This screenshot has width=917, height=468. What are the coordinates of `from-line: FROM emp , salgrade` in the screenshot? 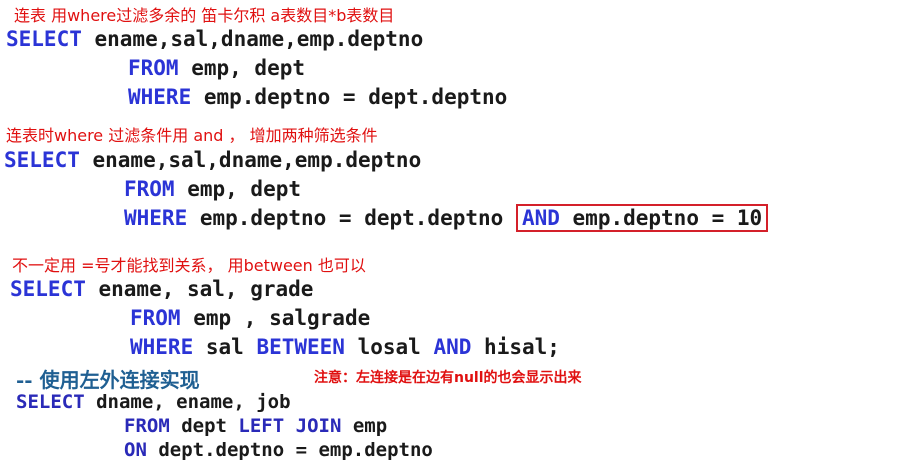 It's located at (250, 318).